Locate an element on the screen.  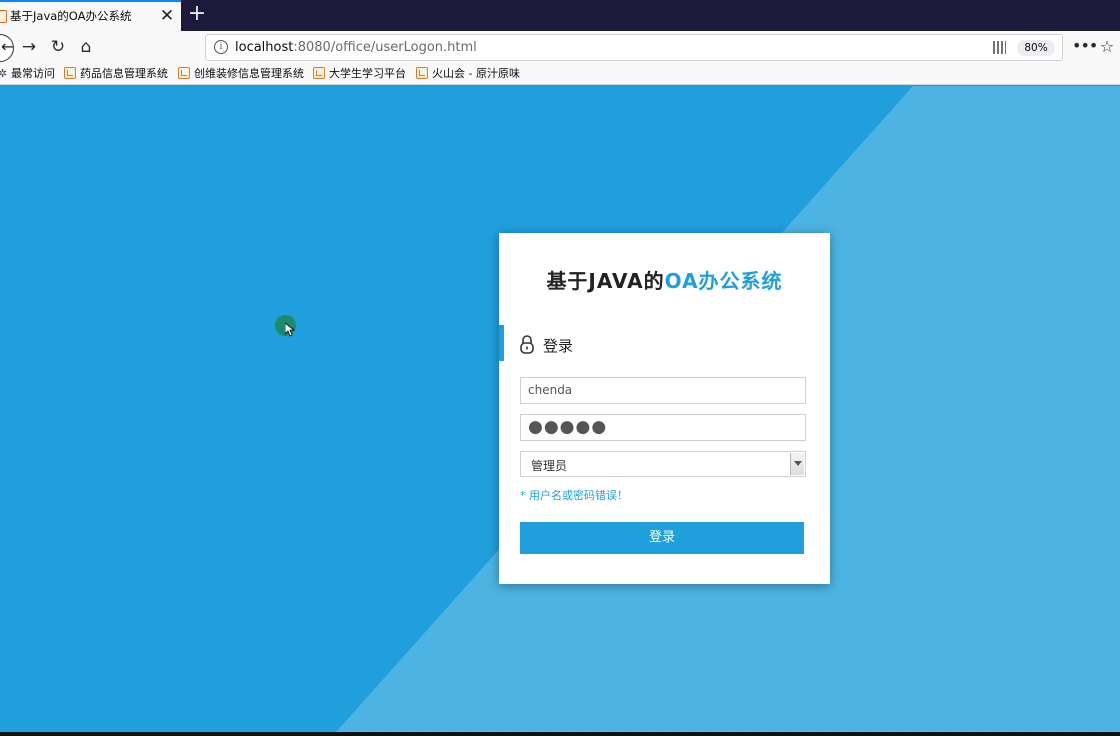
username-input: chenda is located at coordinates (663, 390).